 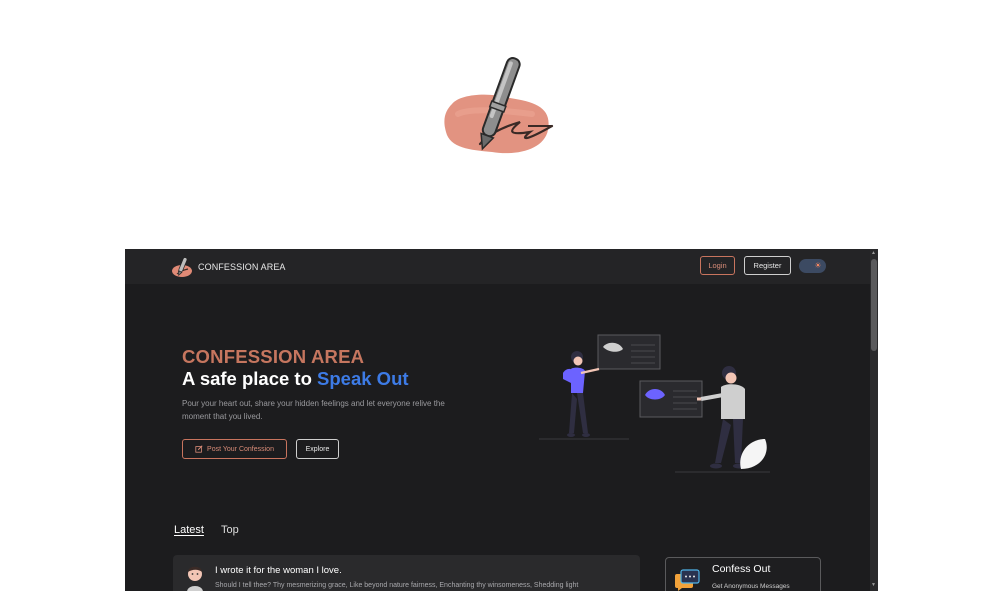 What do you see at coordinates (278, 570) in the screenshot?
I see `confession-title: I wrote it for the woman I love.` at bounding box center [278, 570].